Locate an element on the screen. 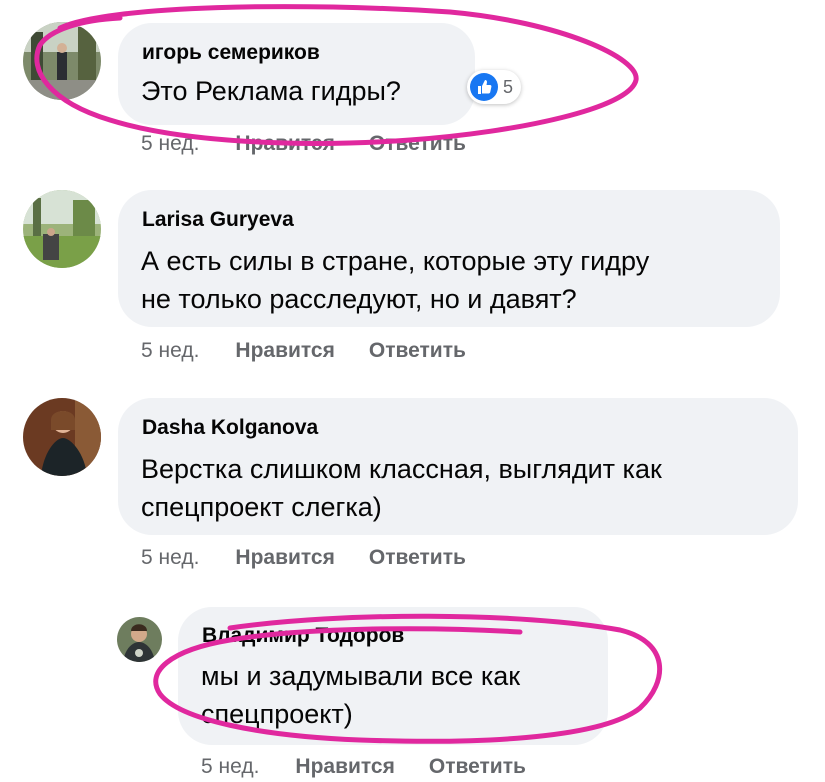 This screenshot has height=782, width=825. comment-text: спецпроект) is located at coordinates (277, 714).